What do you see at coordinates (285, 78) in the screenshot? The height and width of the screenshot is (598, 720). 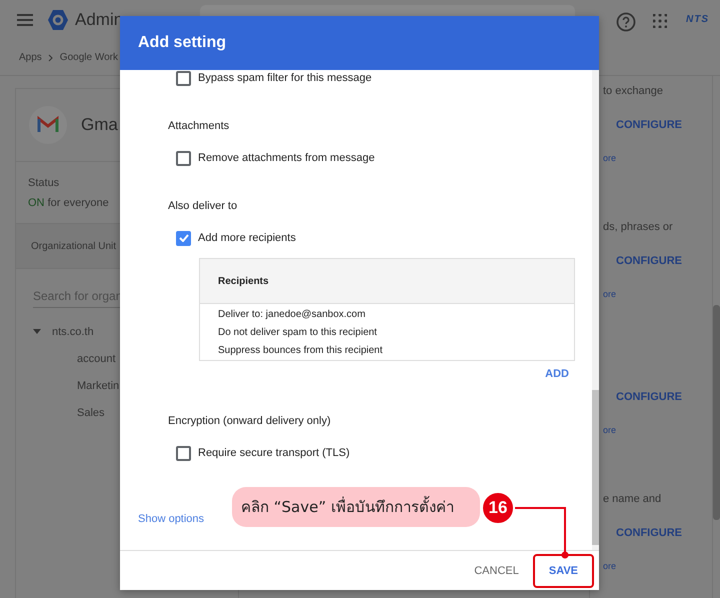 I see `checkbox-label: Bypass spam filter for this message` at bounding box center [285, 78].